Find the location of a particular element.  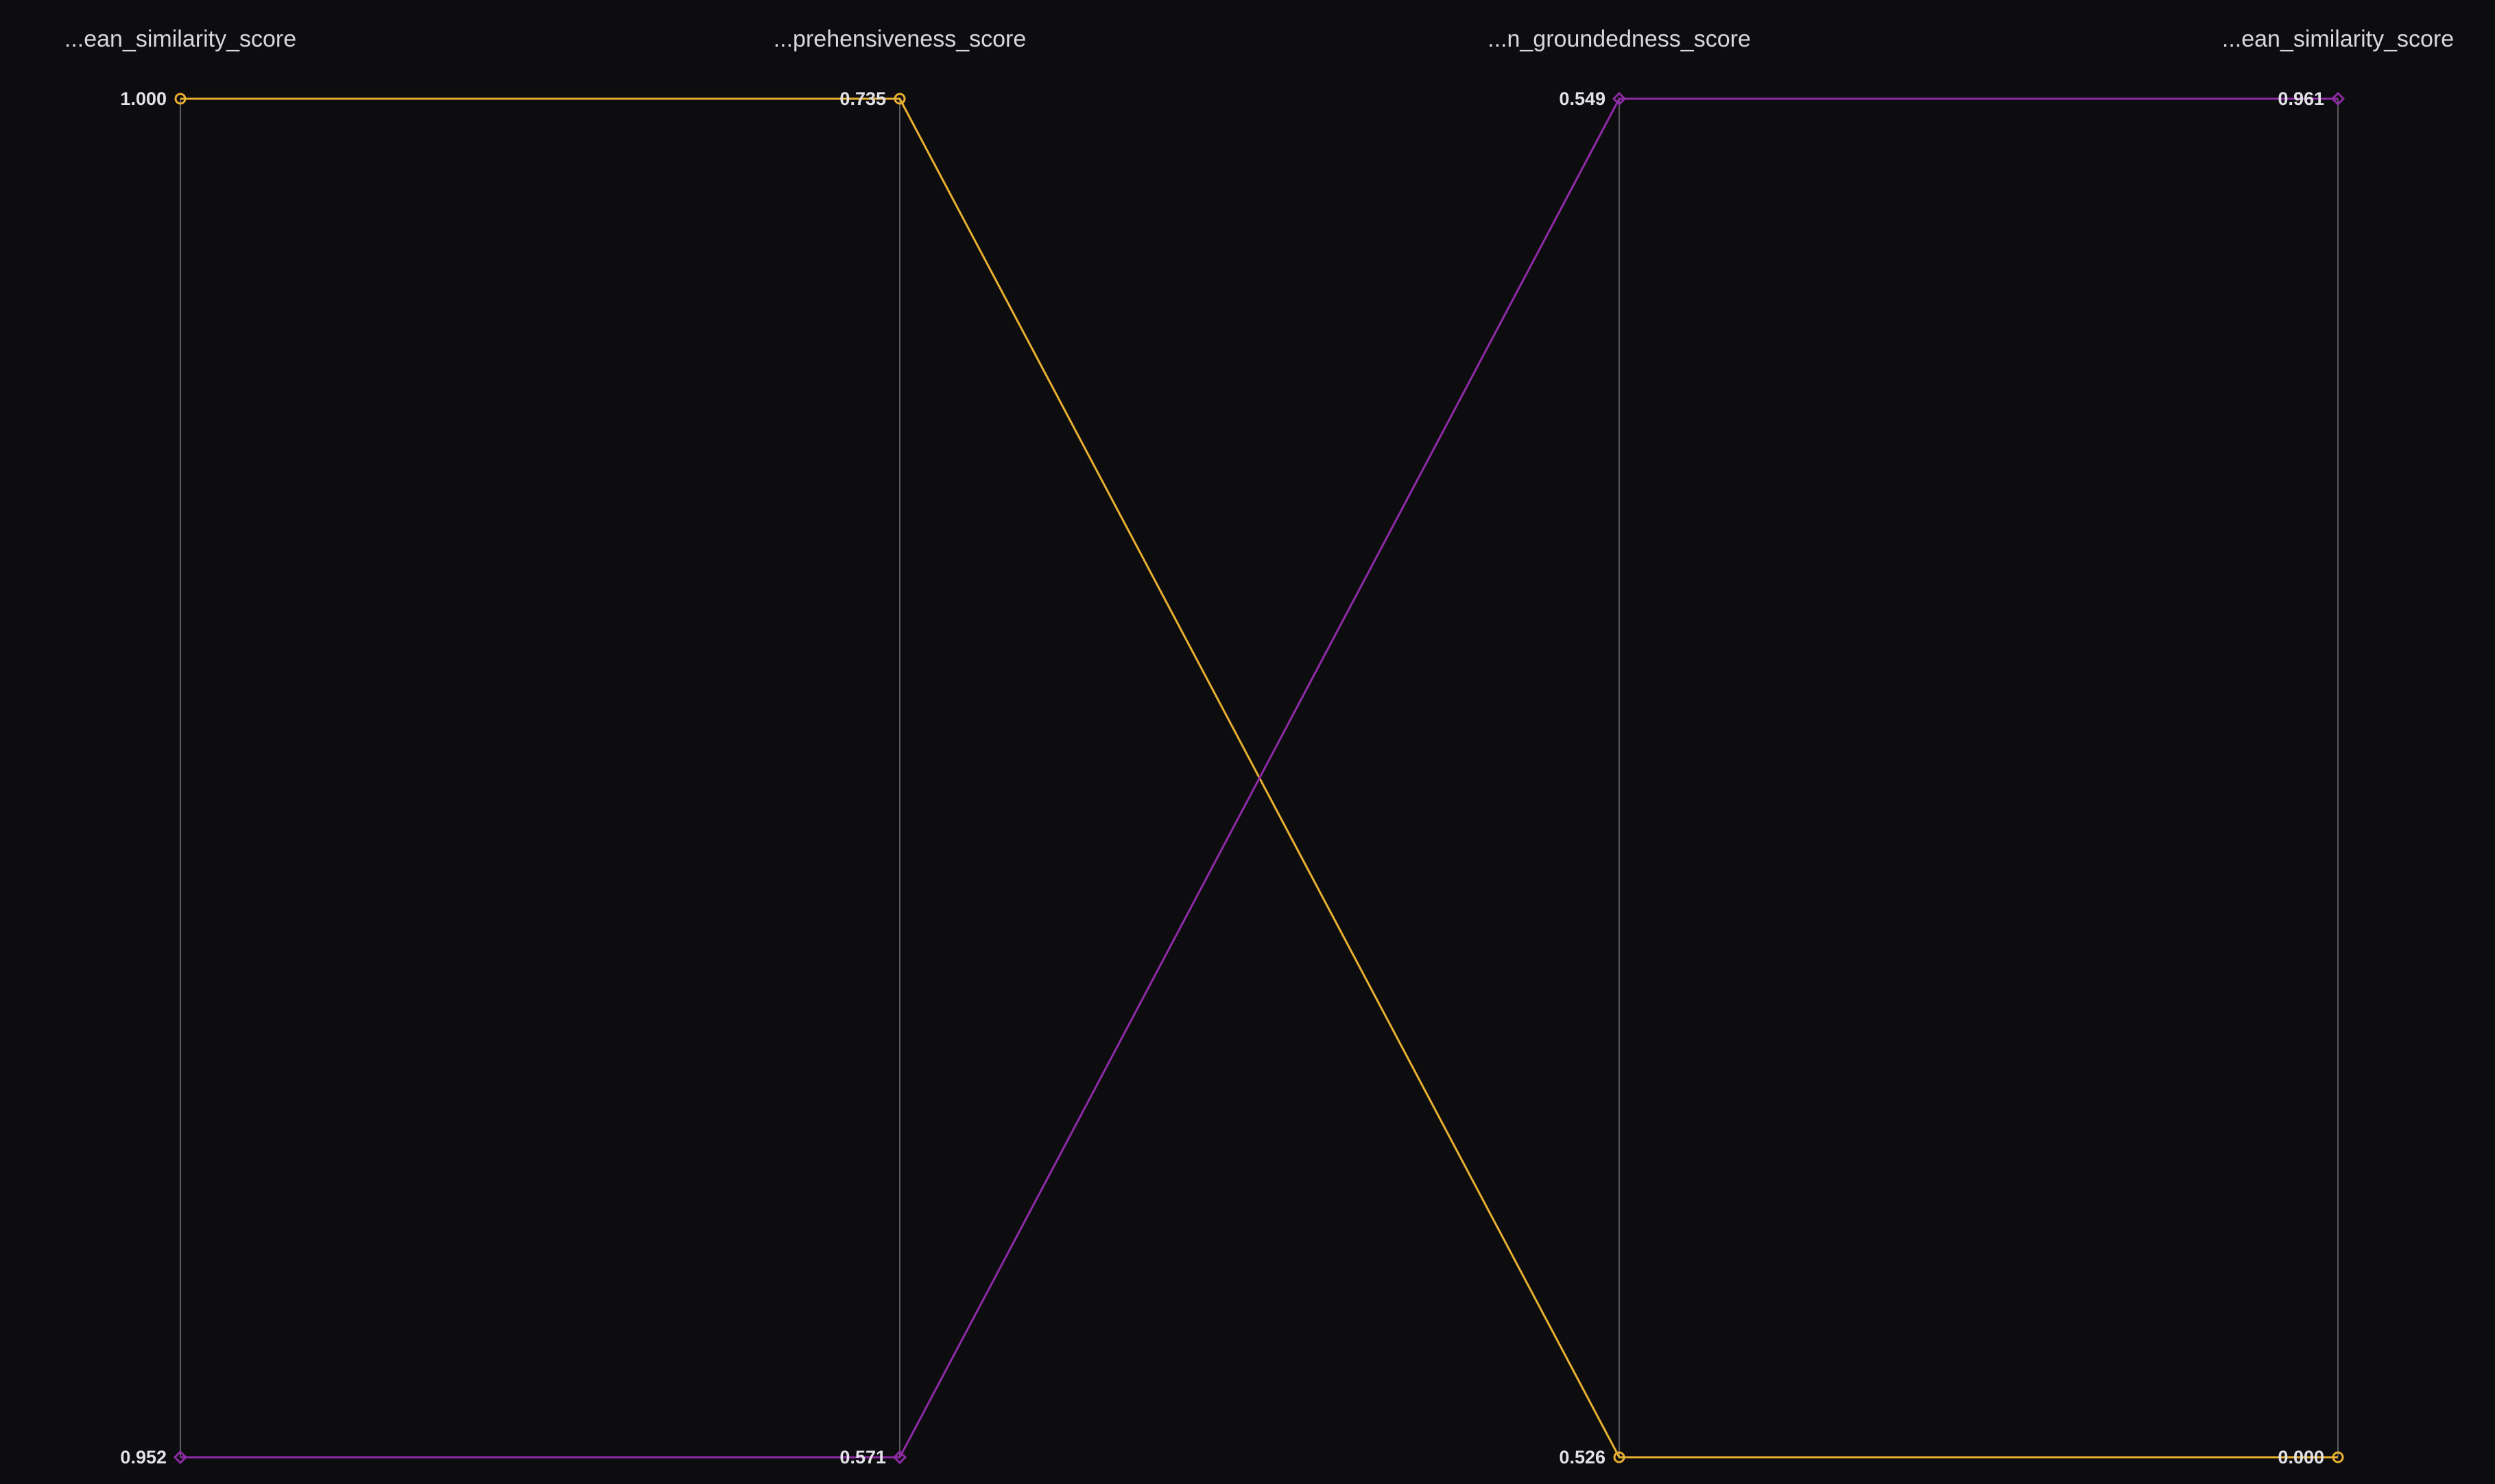

axis-title-3: ...ean_similarity_score is located at coordinates (2338, 39).